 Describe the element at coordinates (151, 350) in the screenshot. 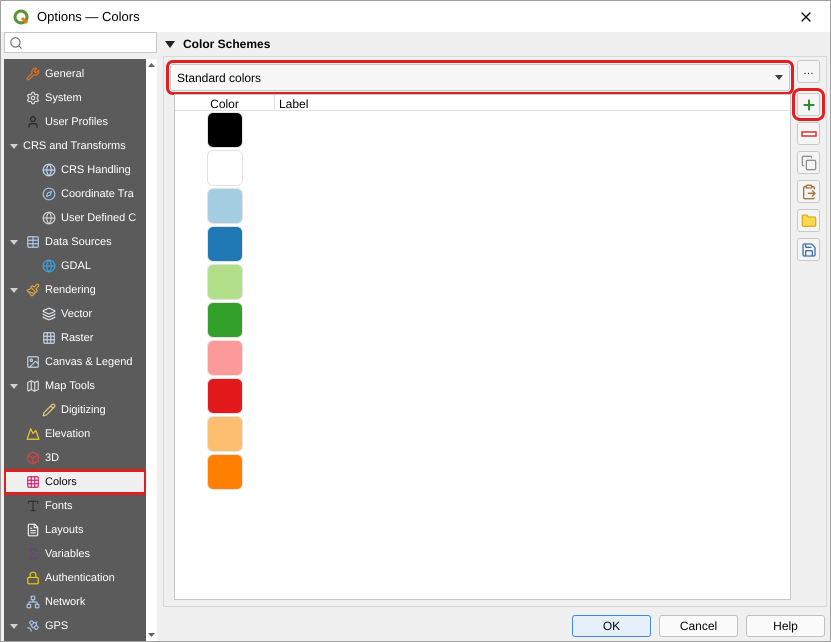

I see `scrollbar` at that location.